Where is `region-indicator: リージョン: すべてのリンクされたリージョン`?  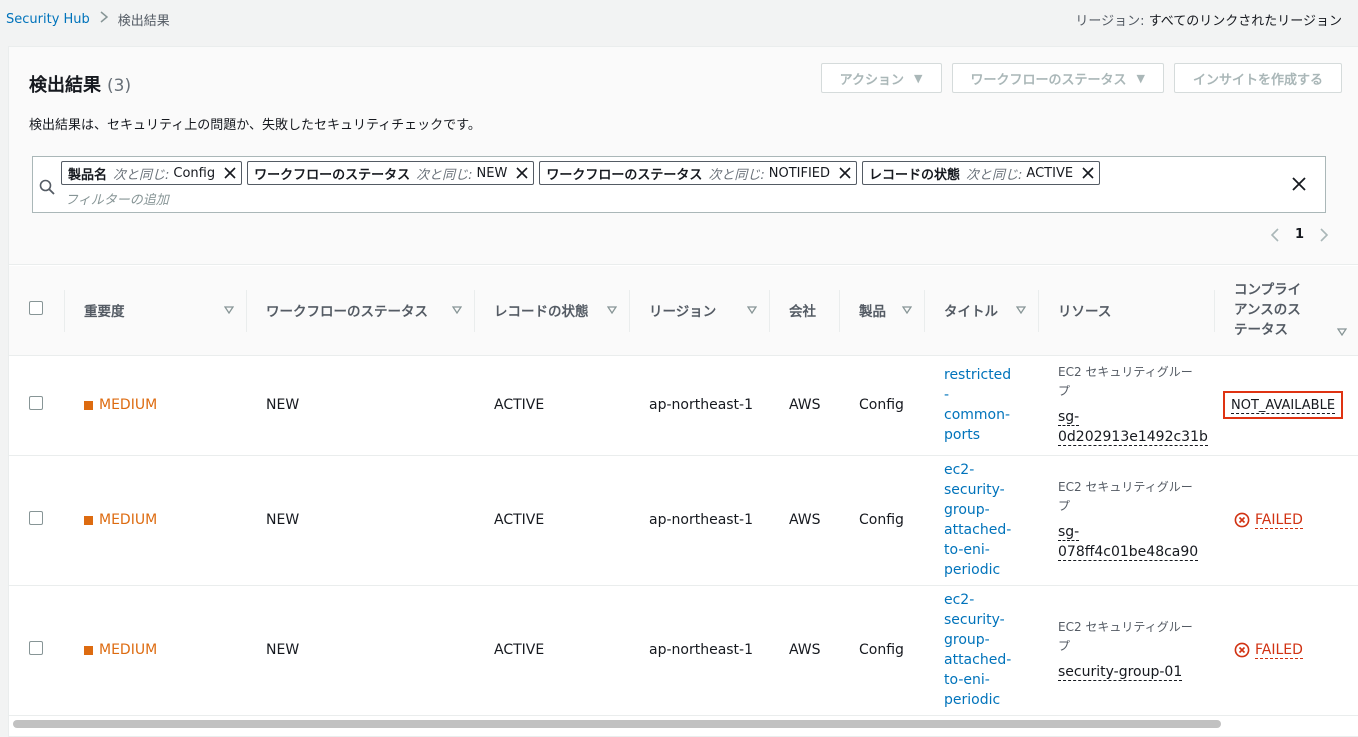
region-indicator: リージョン: すべてのリンクされたリージョン is located at coordinates (1208, 19).